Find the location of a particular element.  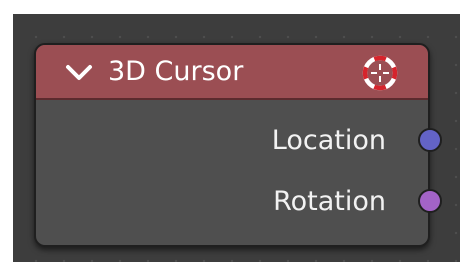

output-rotation-socket is located at coordinates (430, 201).